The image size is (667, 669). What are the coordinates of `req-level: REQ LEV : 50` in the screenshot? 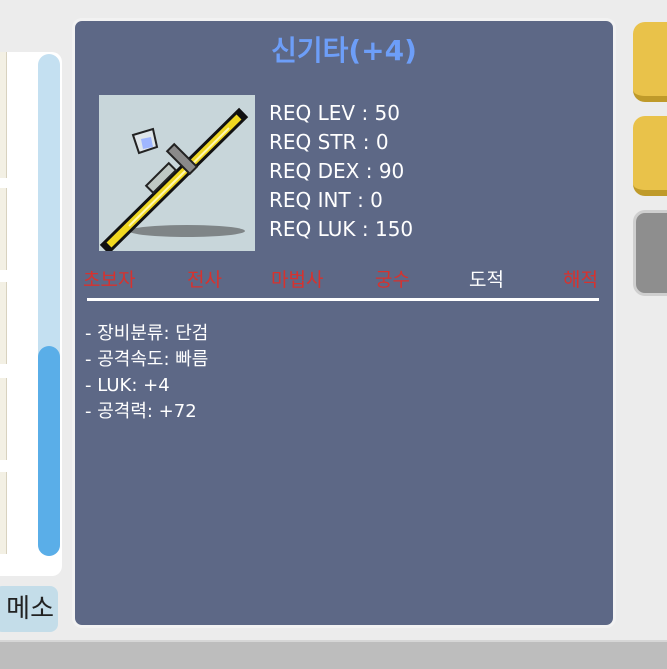 It's located at (334, 113).